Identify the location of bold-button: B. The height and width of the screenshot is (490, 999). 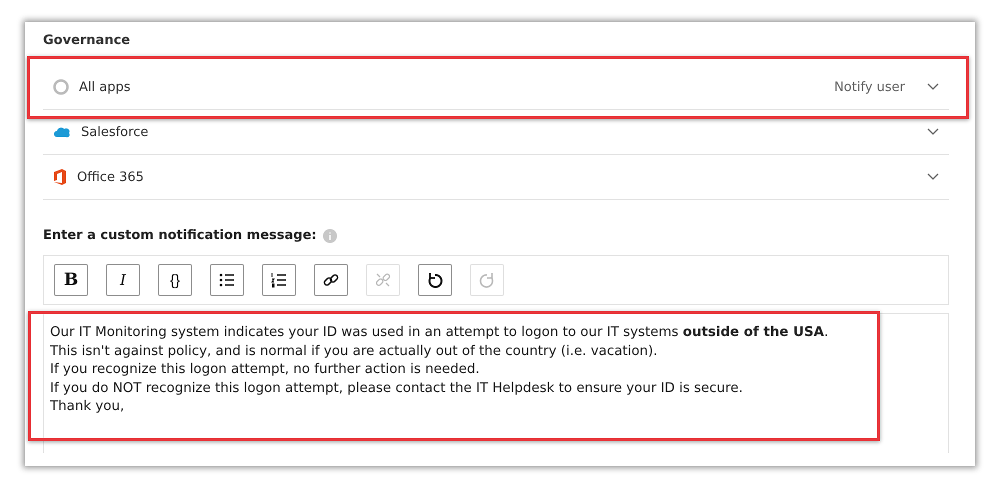
(71, 280).